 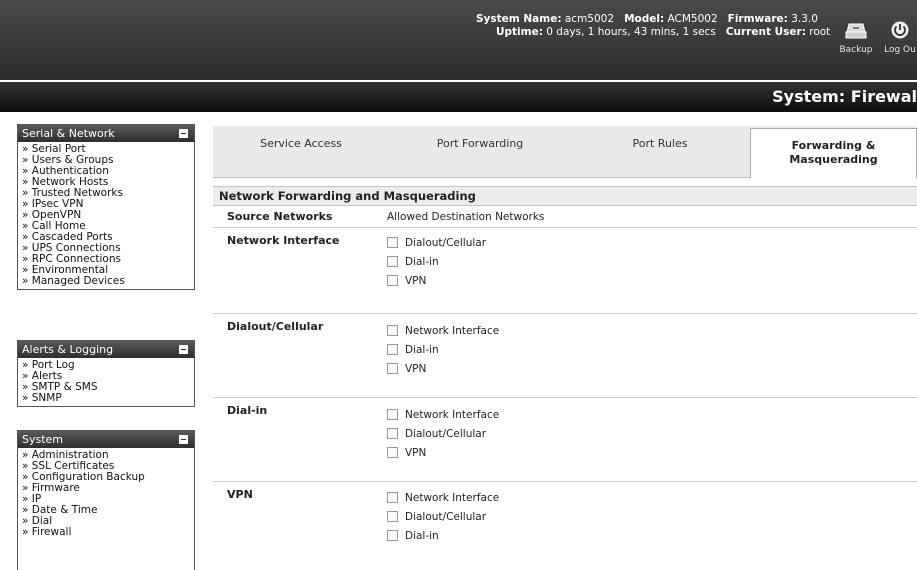 I want to click on current-user-label: Current User:, so click(x=765, y=32).